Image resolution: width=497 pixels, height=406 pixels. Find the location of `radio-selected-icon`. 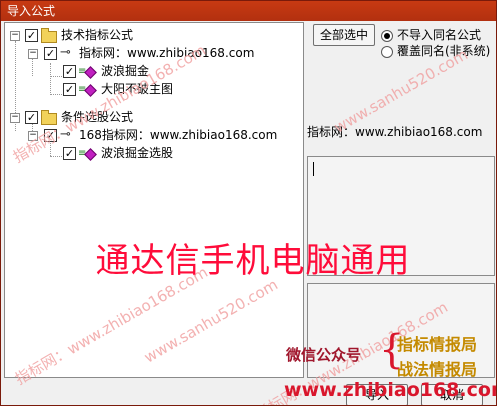

radio-selected-icon is located at coordinates (387, 35).